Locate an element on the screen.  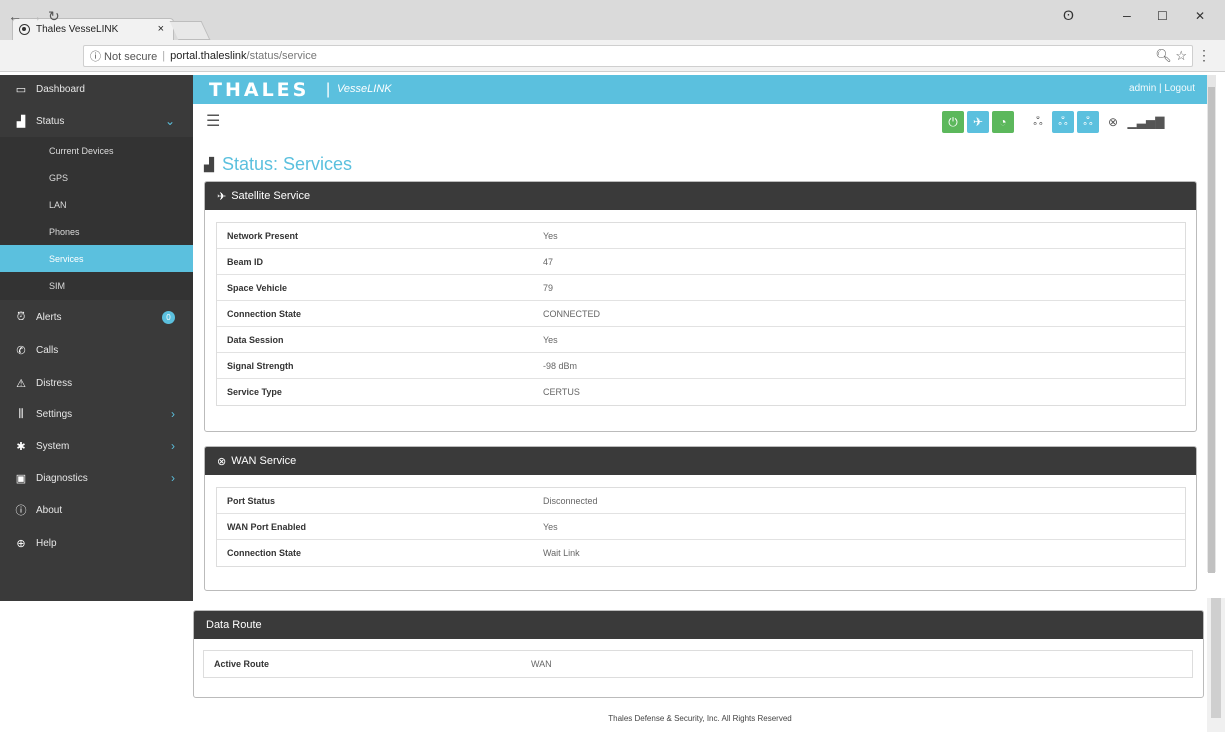
panel-header: ⊗ WAN Service is located at coordinates (700, 461).